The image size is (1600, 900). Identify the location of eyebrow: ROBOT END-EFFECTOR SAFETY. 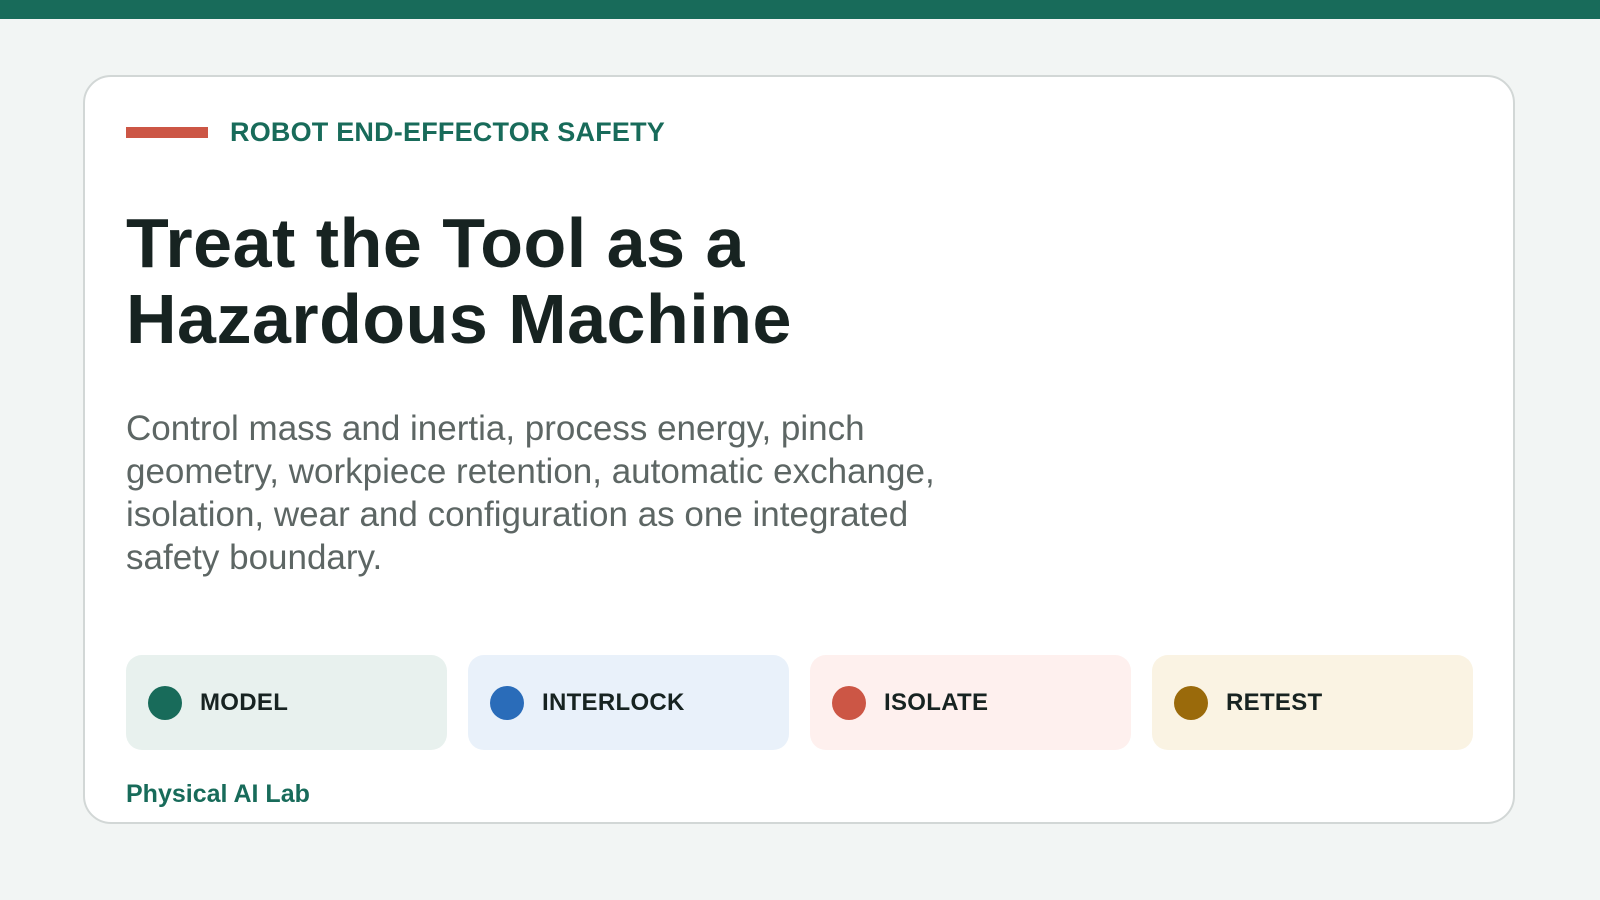
(395, 132).